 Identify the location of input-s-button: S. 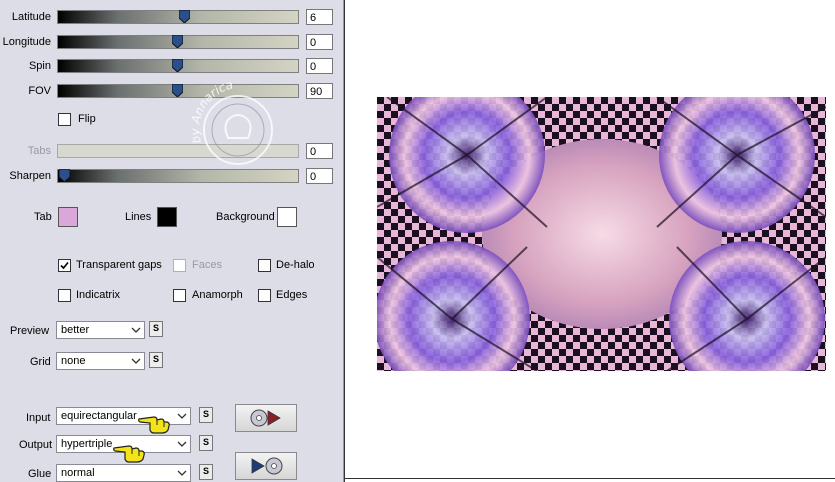
(206, 415).